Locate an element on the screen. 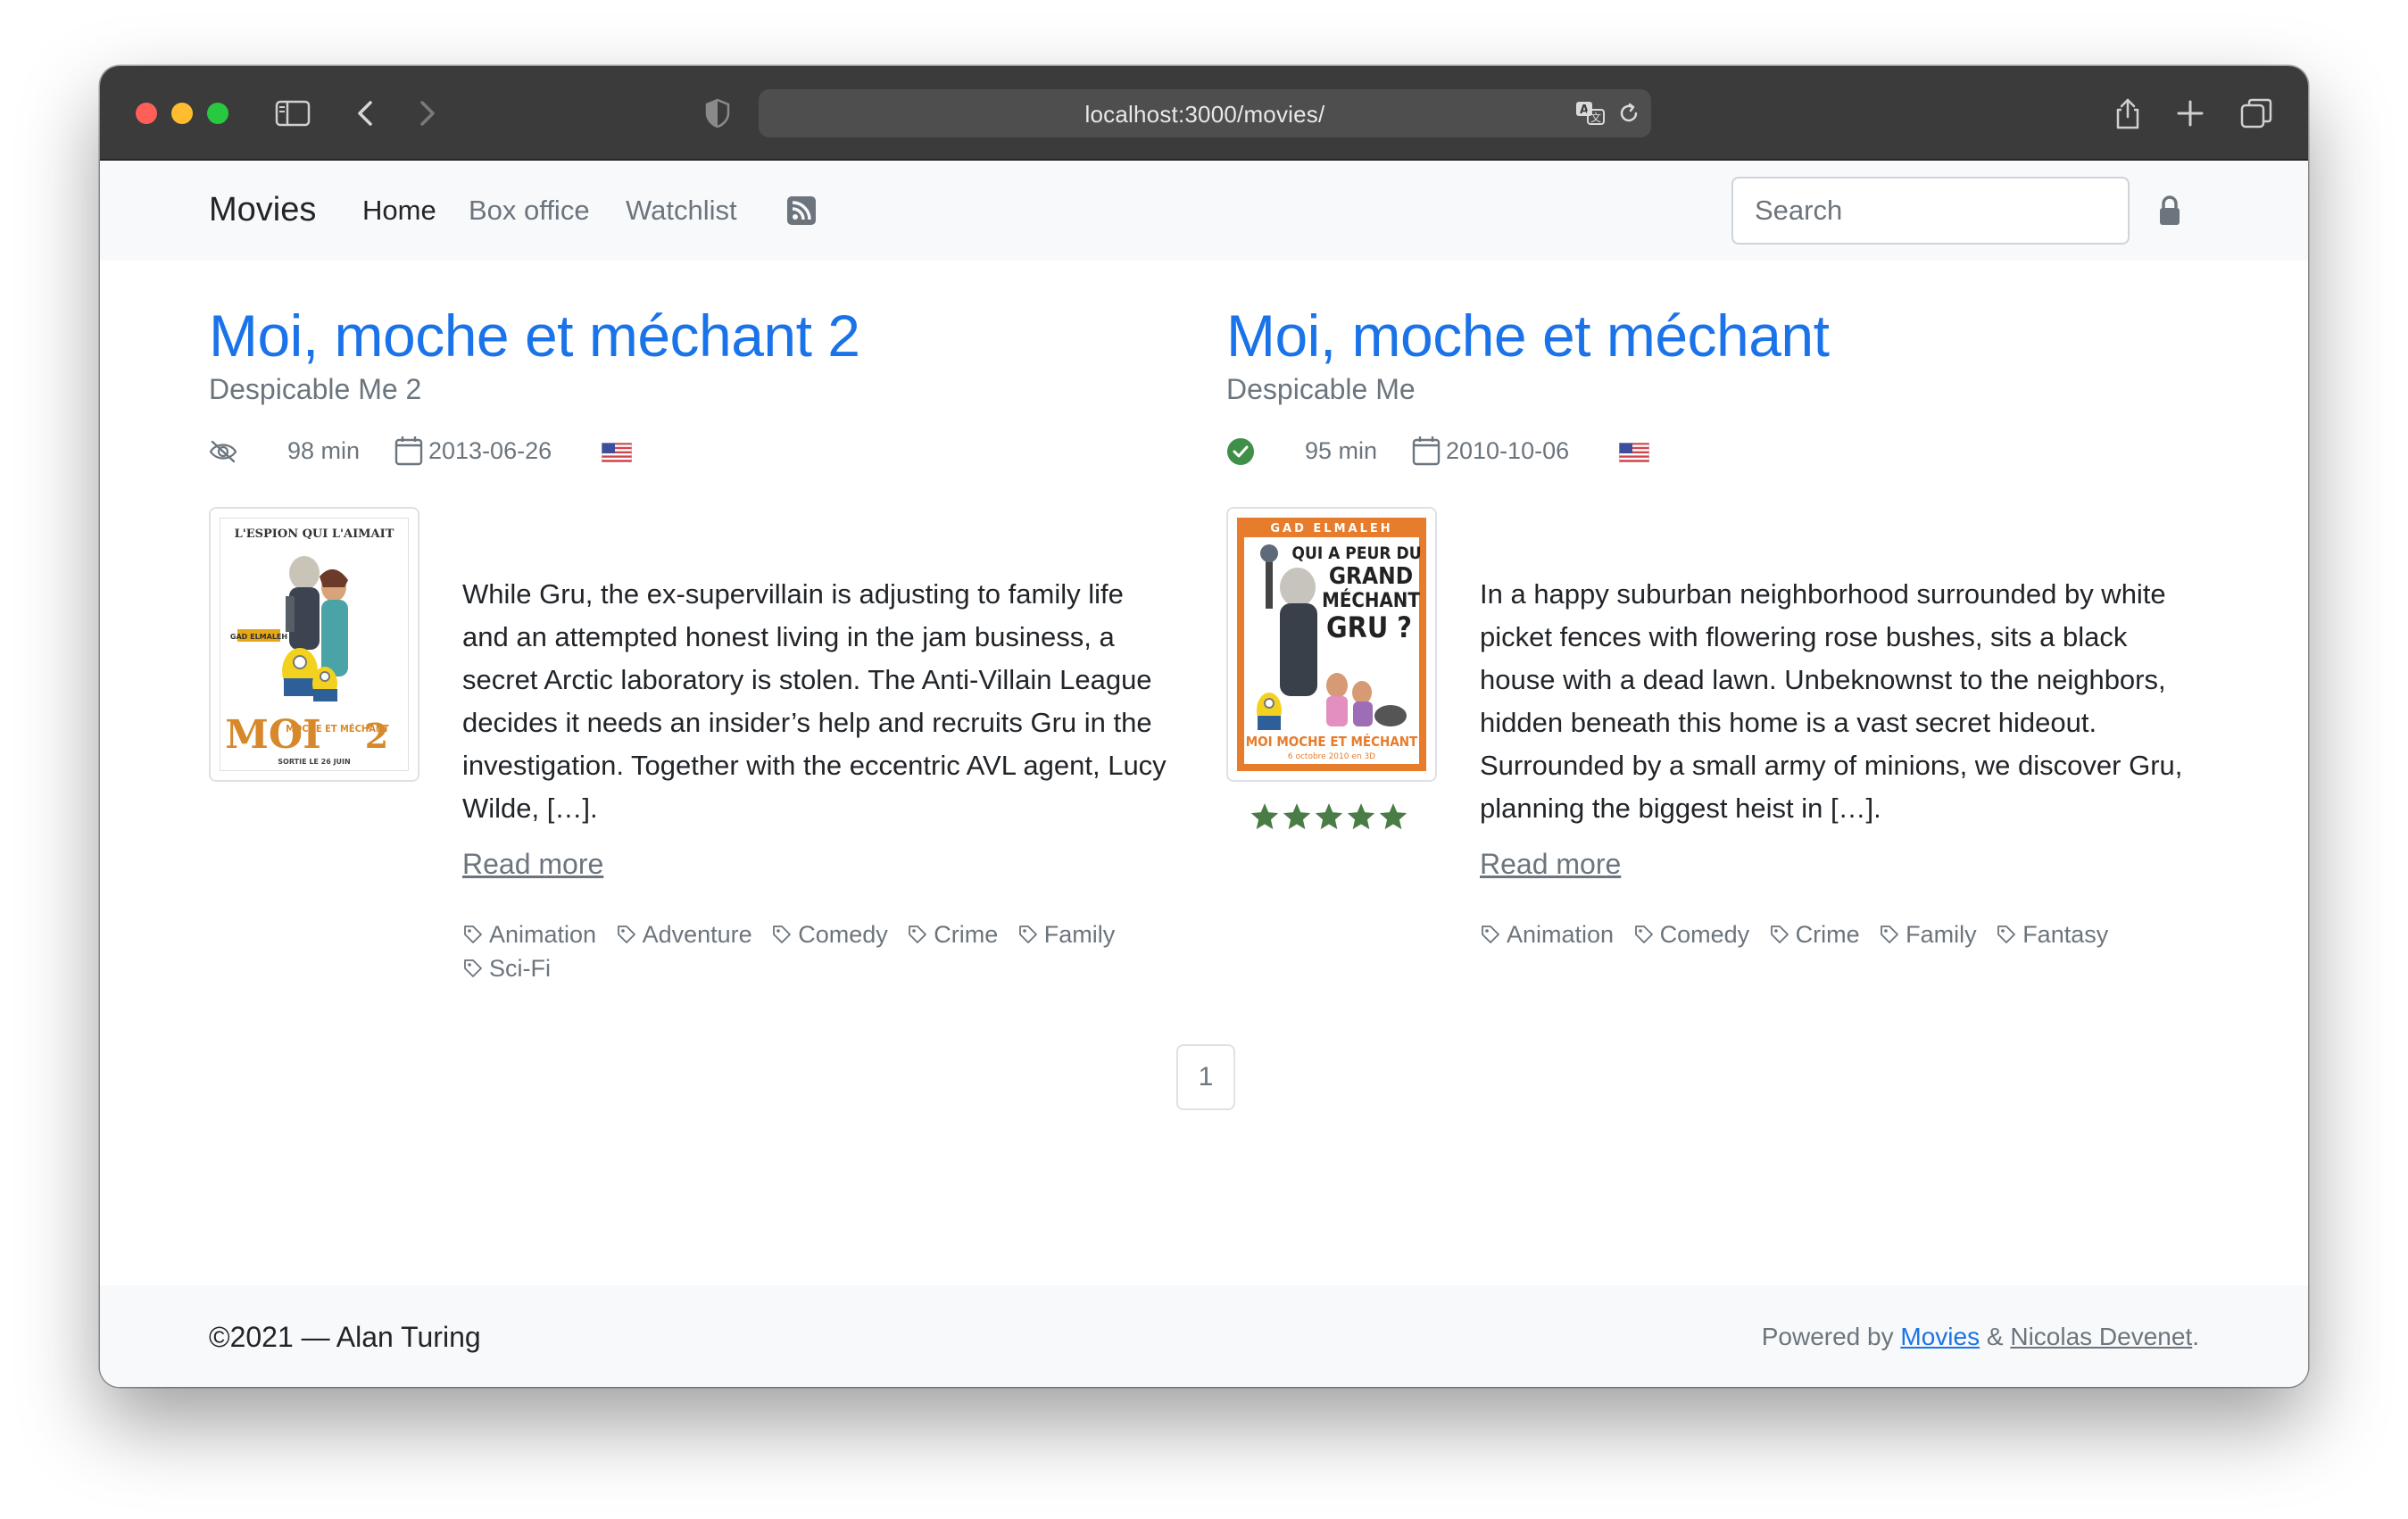  poster-title: MOI MOCHE ET MÉCHANT is located at coordinates (1332, 741).